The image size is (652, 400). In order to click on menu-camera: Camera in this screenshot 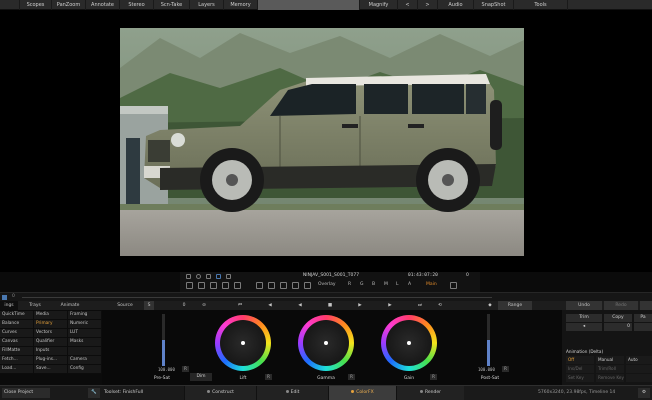, I will do `click(85, 360)`.